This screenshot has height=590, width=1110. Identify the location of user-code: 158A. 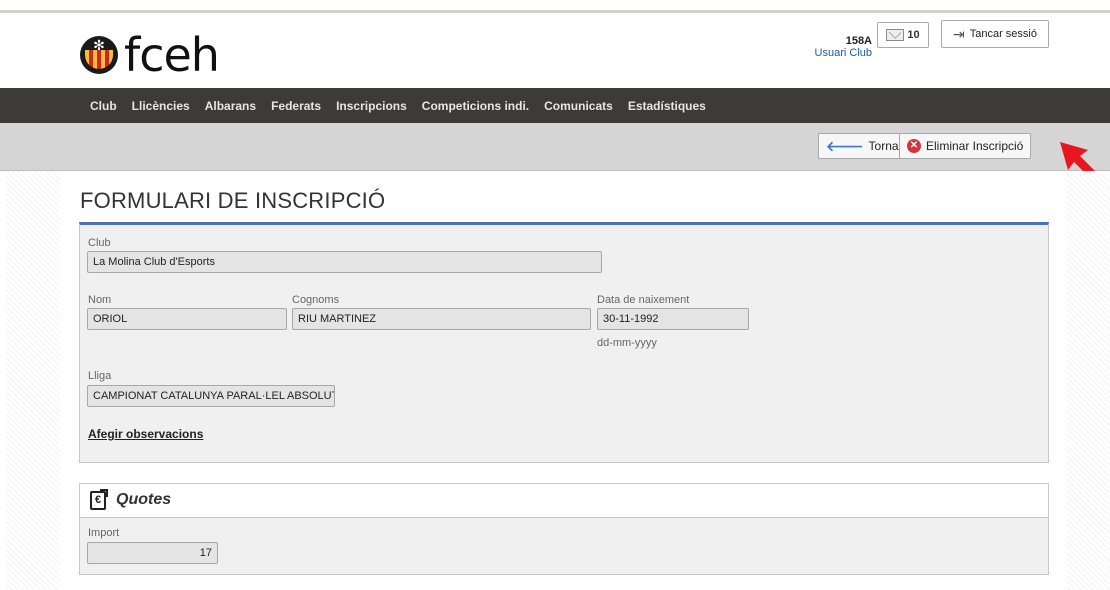
(858, 41).